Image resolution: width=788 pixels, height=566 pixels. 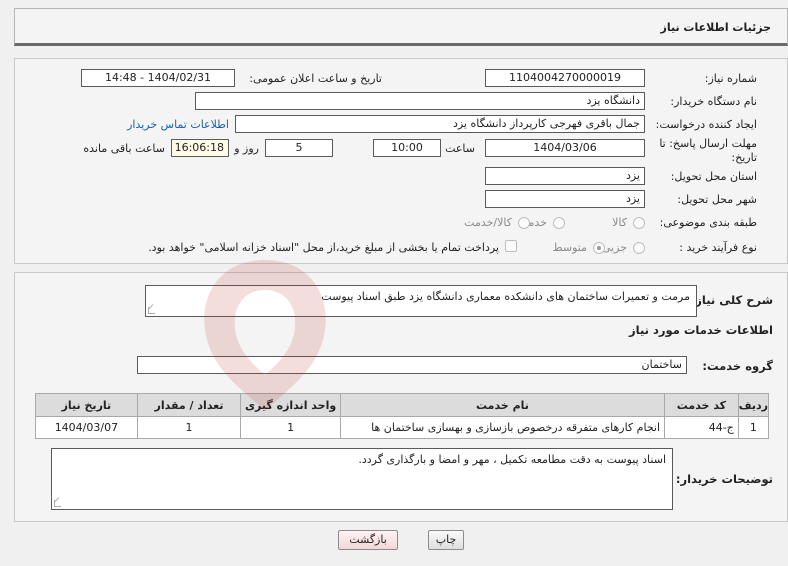 I want to click on cell-row: 1, so click(x=753, y=427).